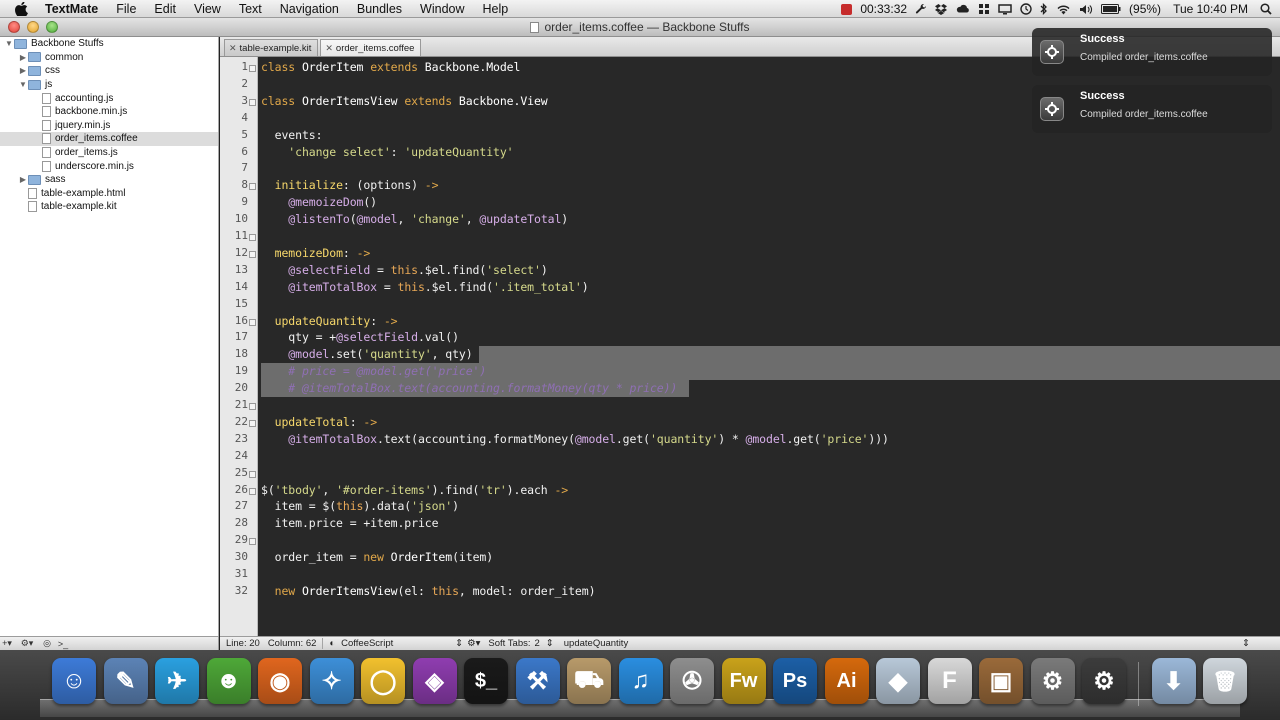 This screenshot has width=1280, height=720. What do you see at coordinates (331, 681) in the screenshot?
I see `dock-safari-icon: ✧` at bounding box center [331, 681].